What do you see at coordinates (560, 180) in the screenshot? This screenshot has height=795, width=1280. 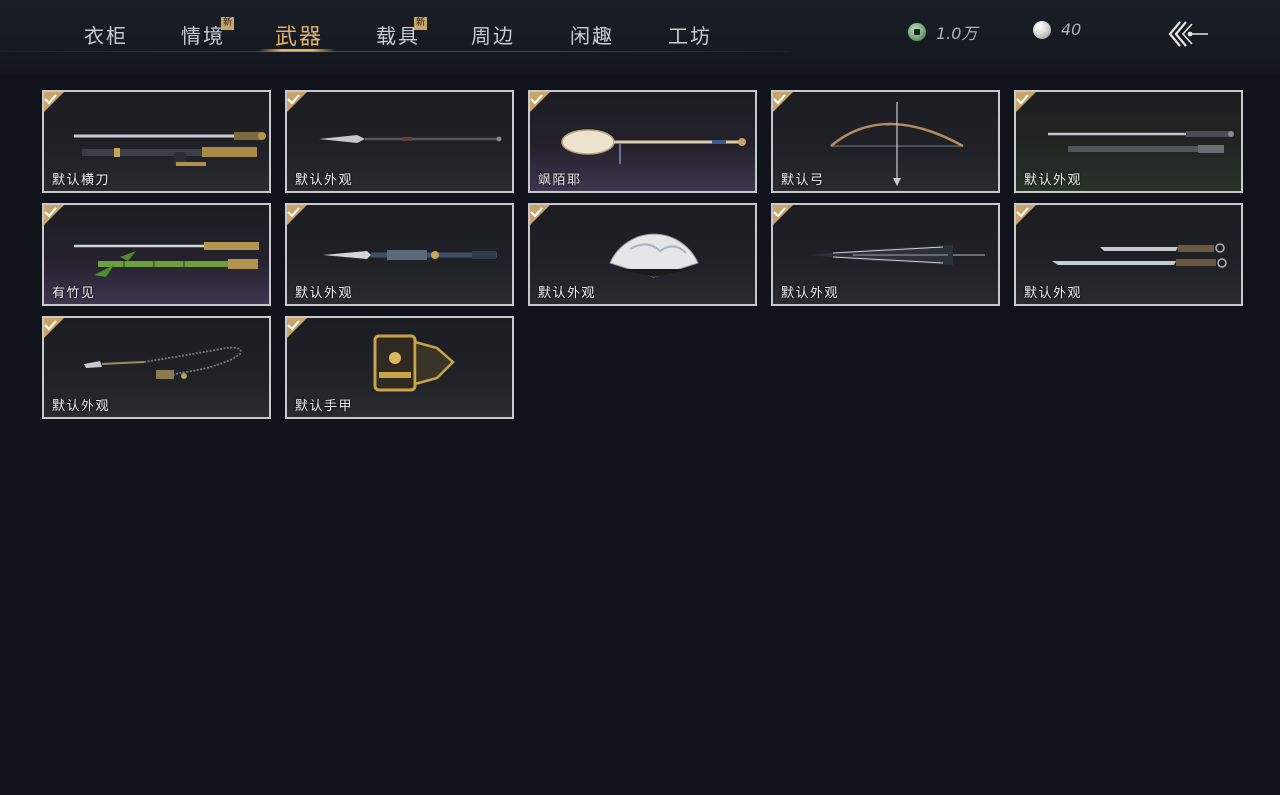 I see `item-label: 飒陌耶` at bounding box center [560, 180].